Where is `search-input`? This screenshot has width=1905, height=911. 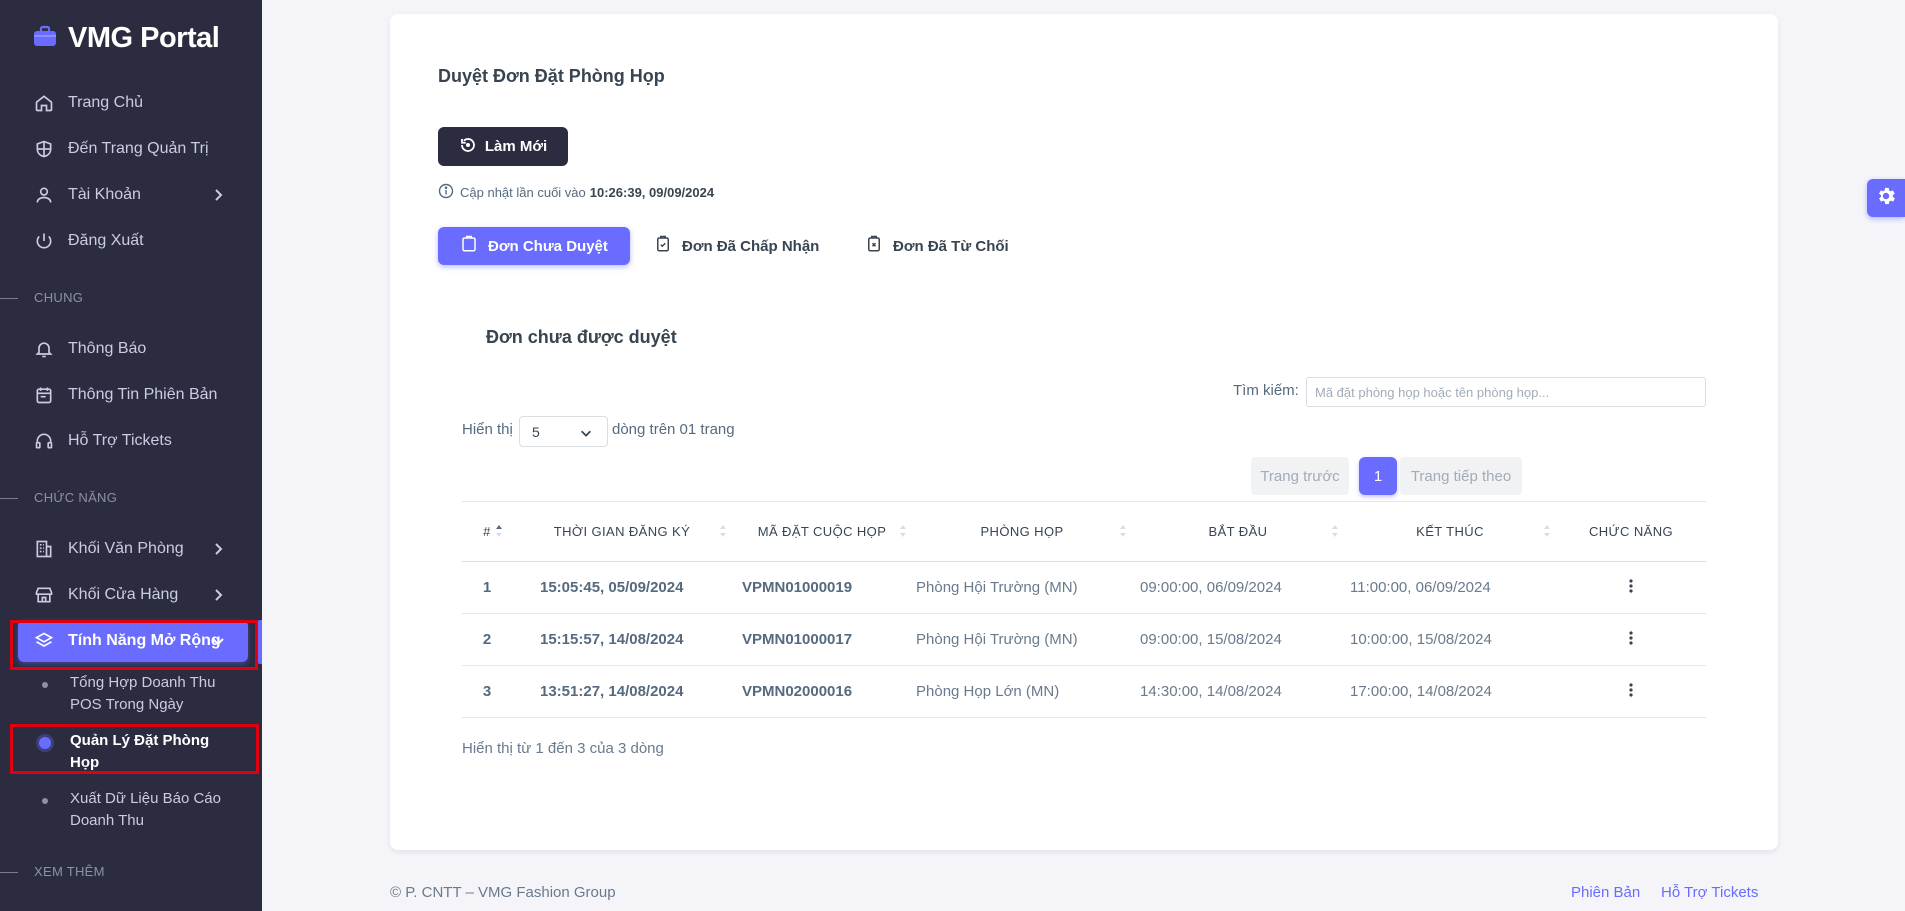 search-input is located at coordinates (1506, 392).